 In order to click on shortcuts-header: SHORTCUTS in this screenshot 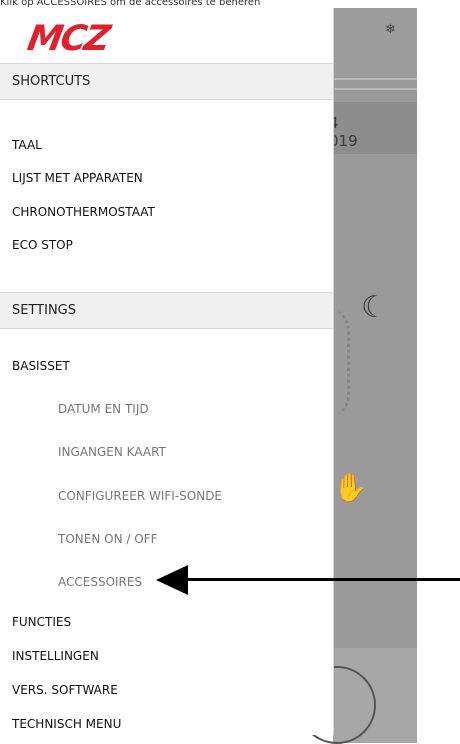, I will do `click(166, 81)`.